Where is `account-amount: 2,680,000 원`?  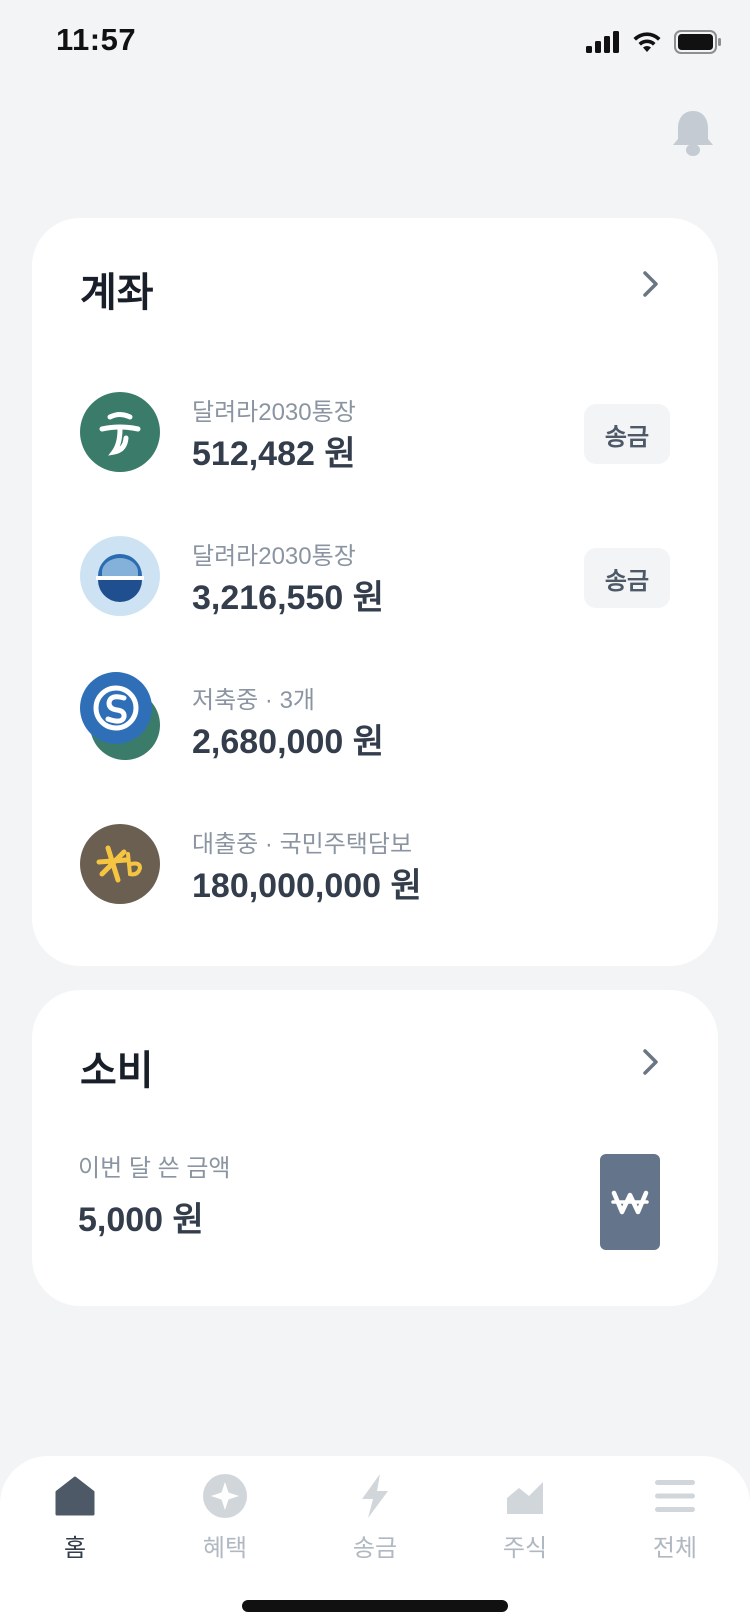
account-amount: 2,680,000 원 is located at coordinates (288, 742).